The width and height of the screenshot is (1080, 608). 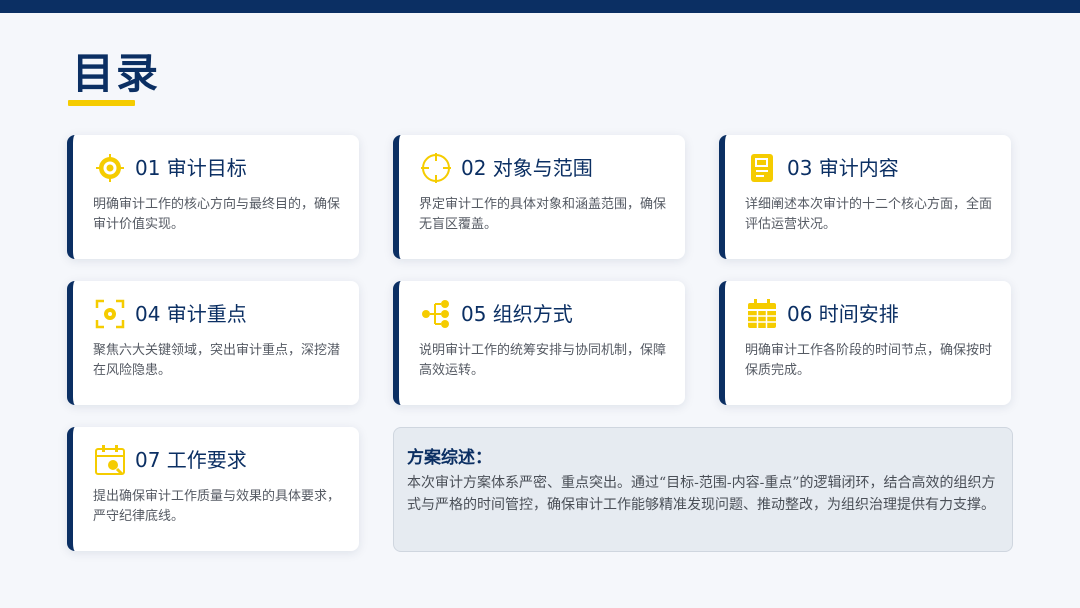 What do you see at coordinates (191, 168) in the screenshot?
I see `card-title: 01 审计目标` at bounding box center [191, 168].